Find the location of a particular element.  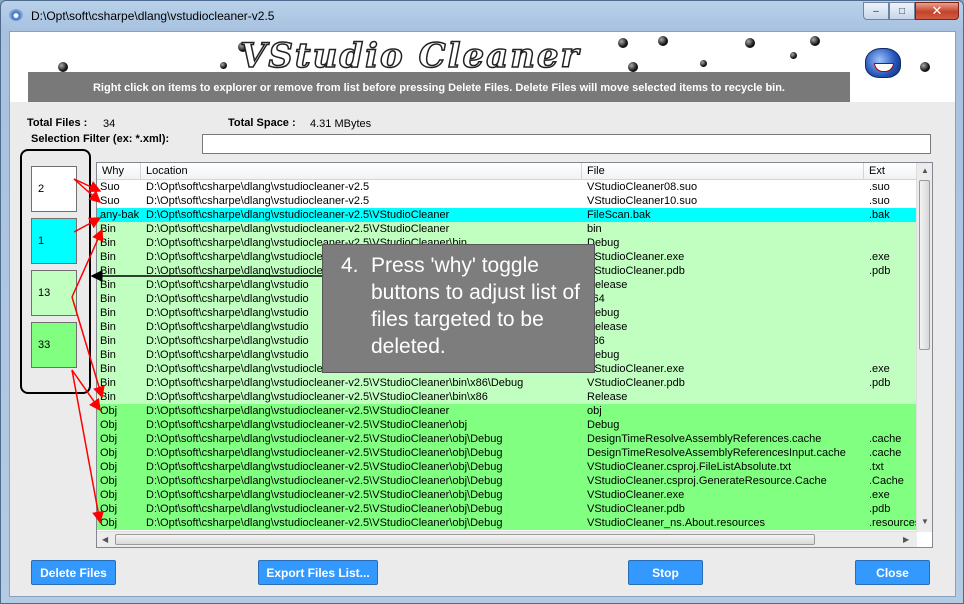

cell-file: obj is located at coordinates (594, 411).